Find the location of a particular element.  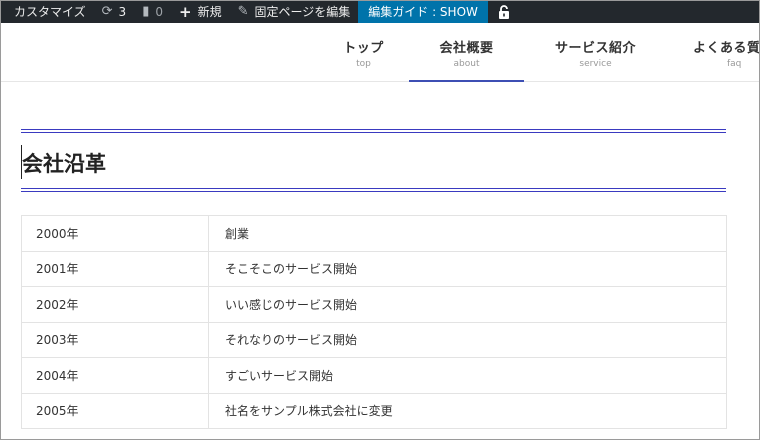

nav-item-sublabel: about is located at coordinates (466, 64).